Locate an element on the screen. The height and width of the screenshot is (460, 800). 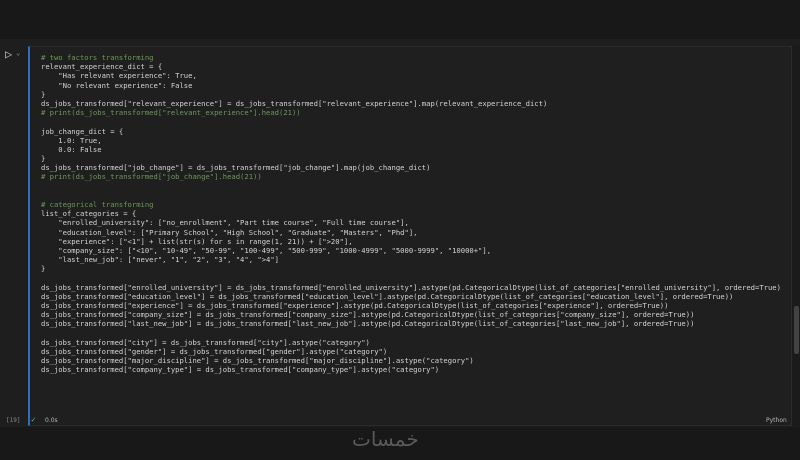
chevron-down-icon: ⌄ is located at coordinates (18, 53).